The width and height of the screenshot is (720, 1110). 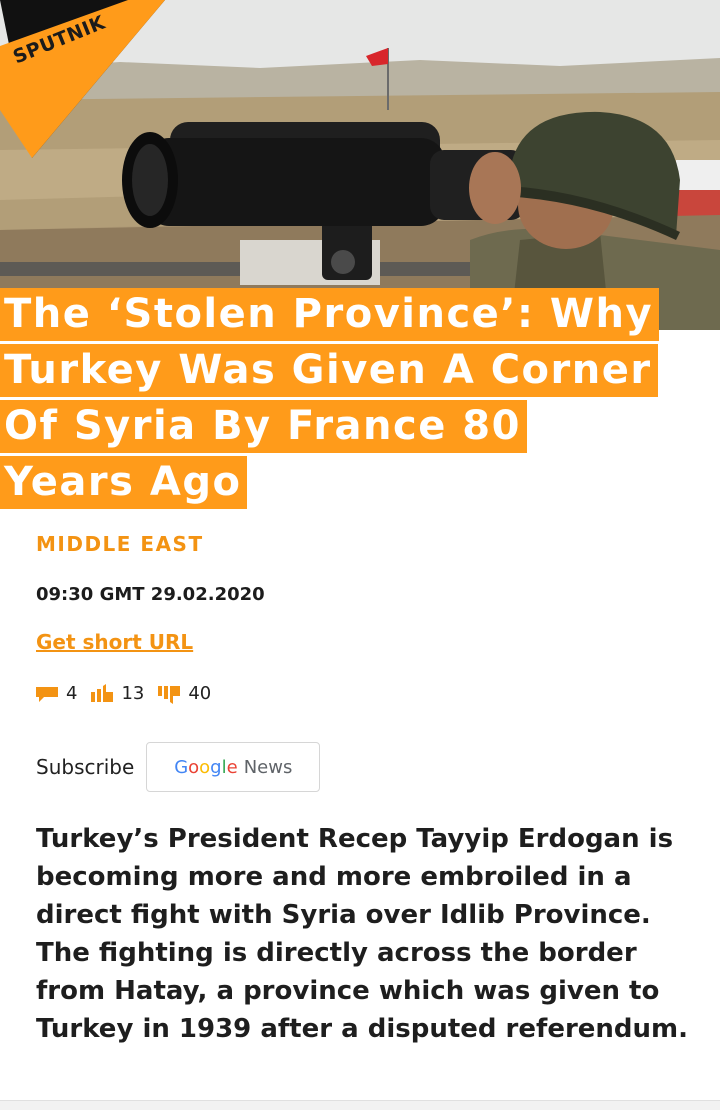 I want to click on engagement-counters: 4 13 40, so click(x=130, y=693).